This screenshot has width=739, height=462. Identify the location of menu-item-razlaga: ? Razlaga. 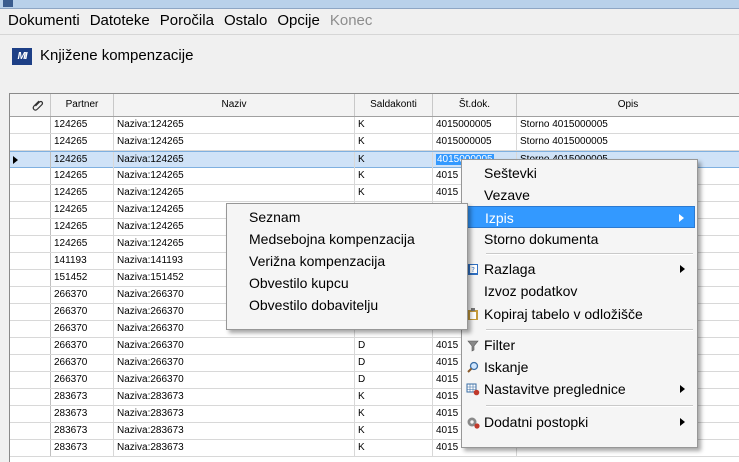
(579, 269).